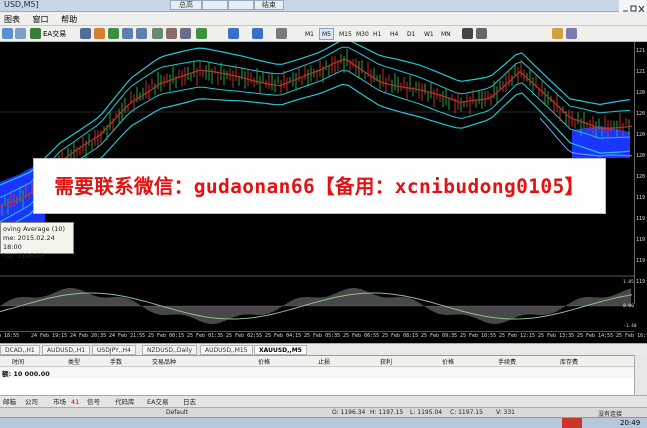  I want to click on column-header: 库存费, so click(569, 361).